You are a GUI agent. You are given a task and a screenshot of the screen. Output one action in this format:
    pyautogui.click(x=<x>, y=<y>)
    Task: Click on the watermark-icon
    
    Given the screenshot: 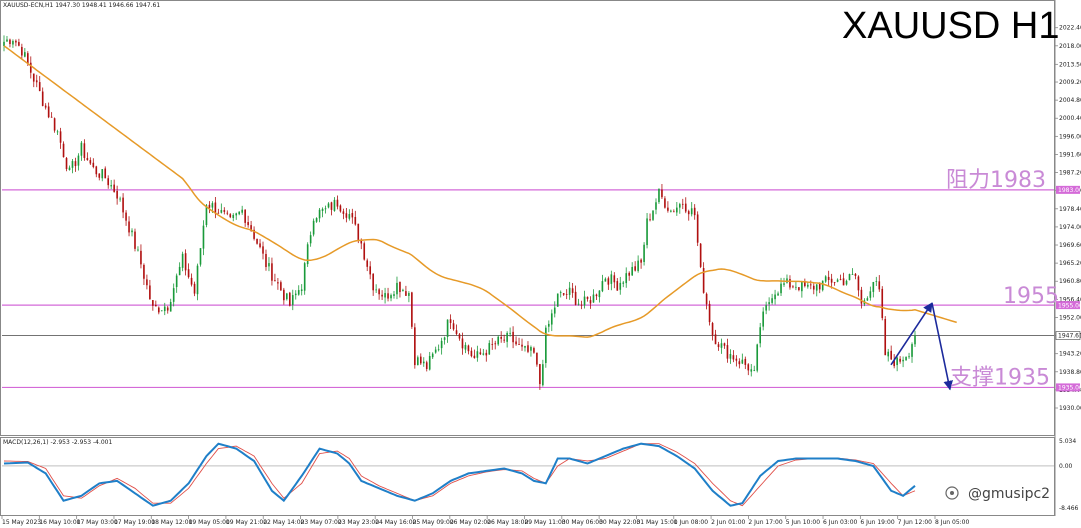 What is the action you would take?
    pyautogui.click(x=952, y=493)
    